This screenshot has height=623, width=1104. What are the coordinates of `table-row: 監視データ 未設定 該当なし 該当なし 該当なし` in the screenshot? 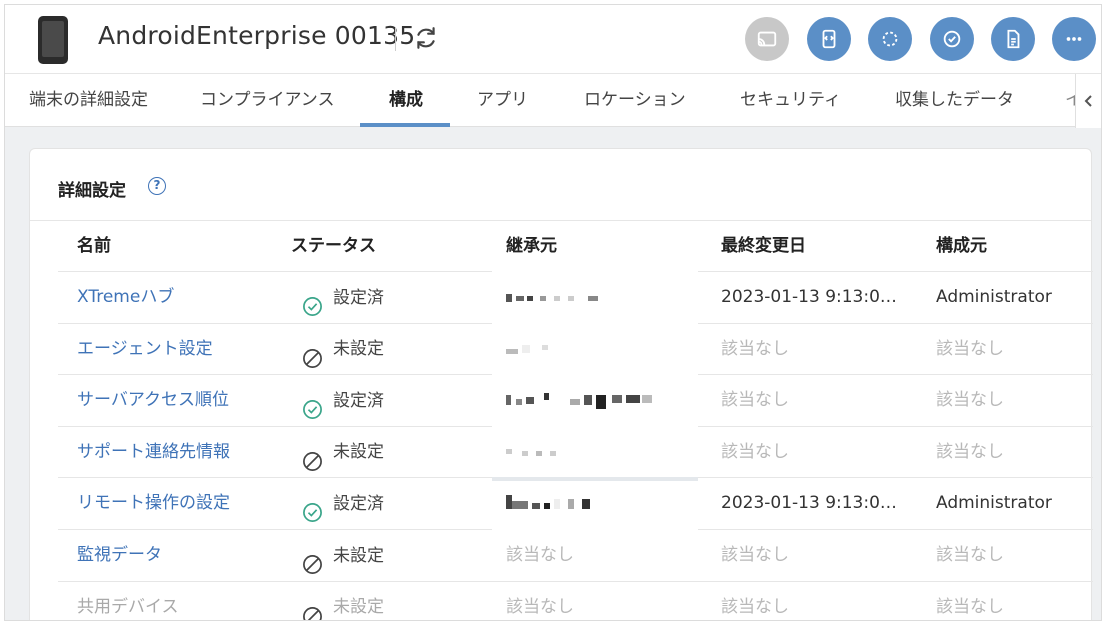 It's located at (575, 555).